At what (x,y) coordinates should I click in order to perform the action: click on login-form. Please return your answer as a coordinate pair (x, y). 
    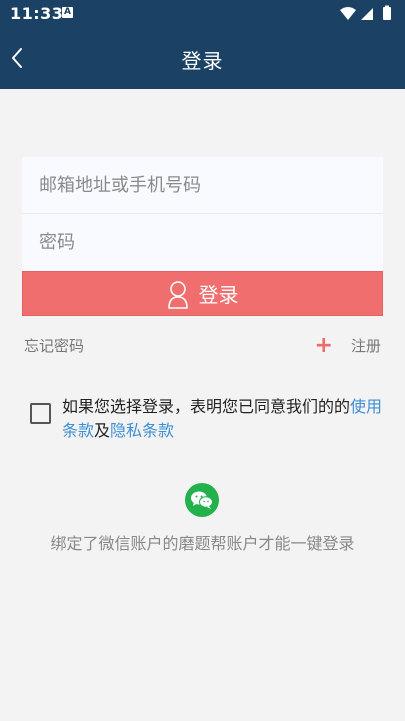
    Looking at the image, I should click on (202, 214).